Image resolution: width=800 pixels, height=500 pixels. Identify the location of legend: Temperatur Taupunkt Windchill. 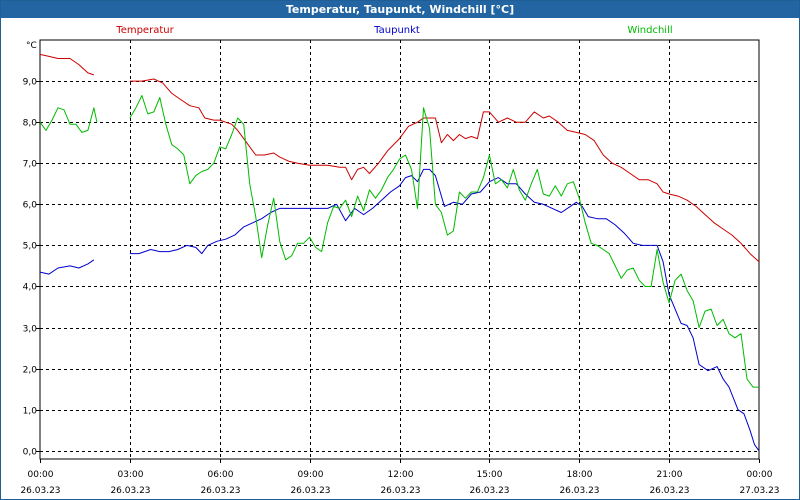
(393, 30).